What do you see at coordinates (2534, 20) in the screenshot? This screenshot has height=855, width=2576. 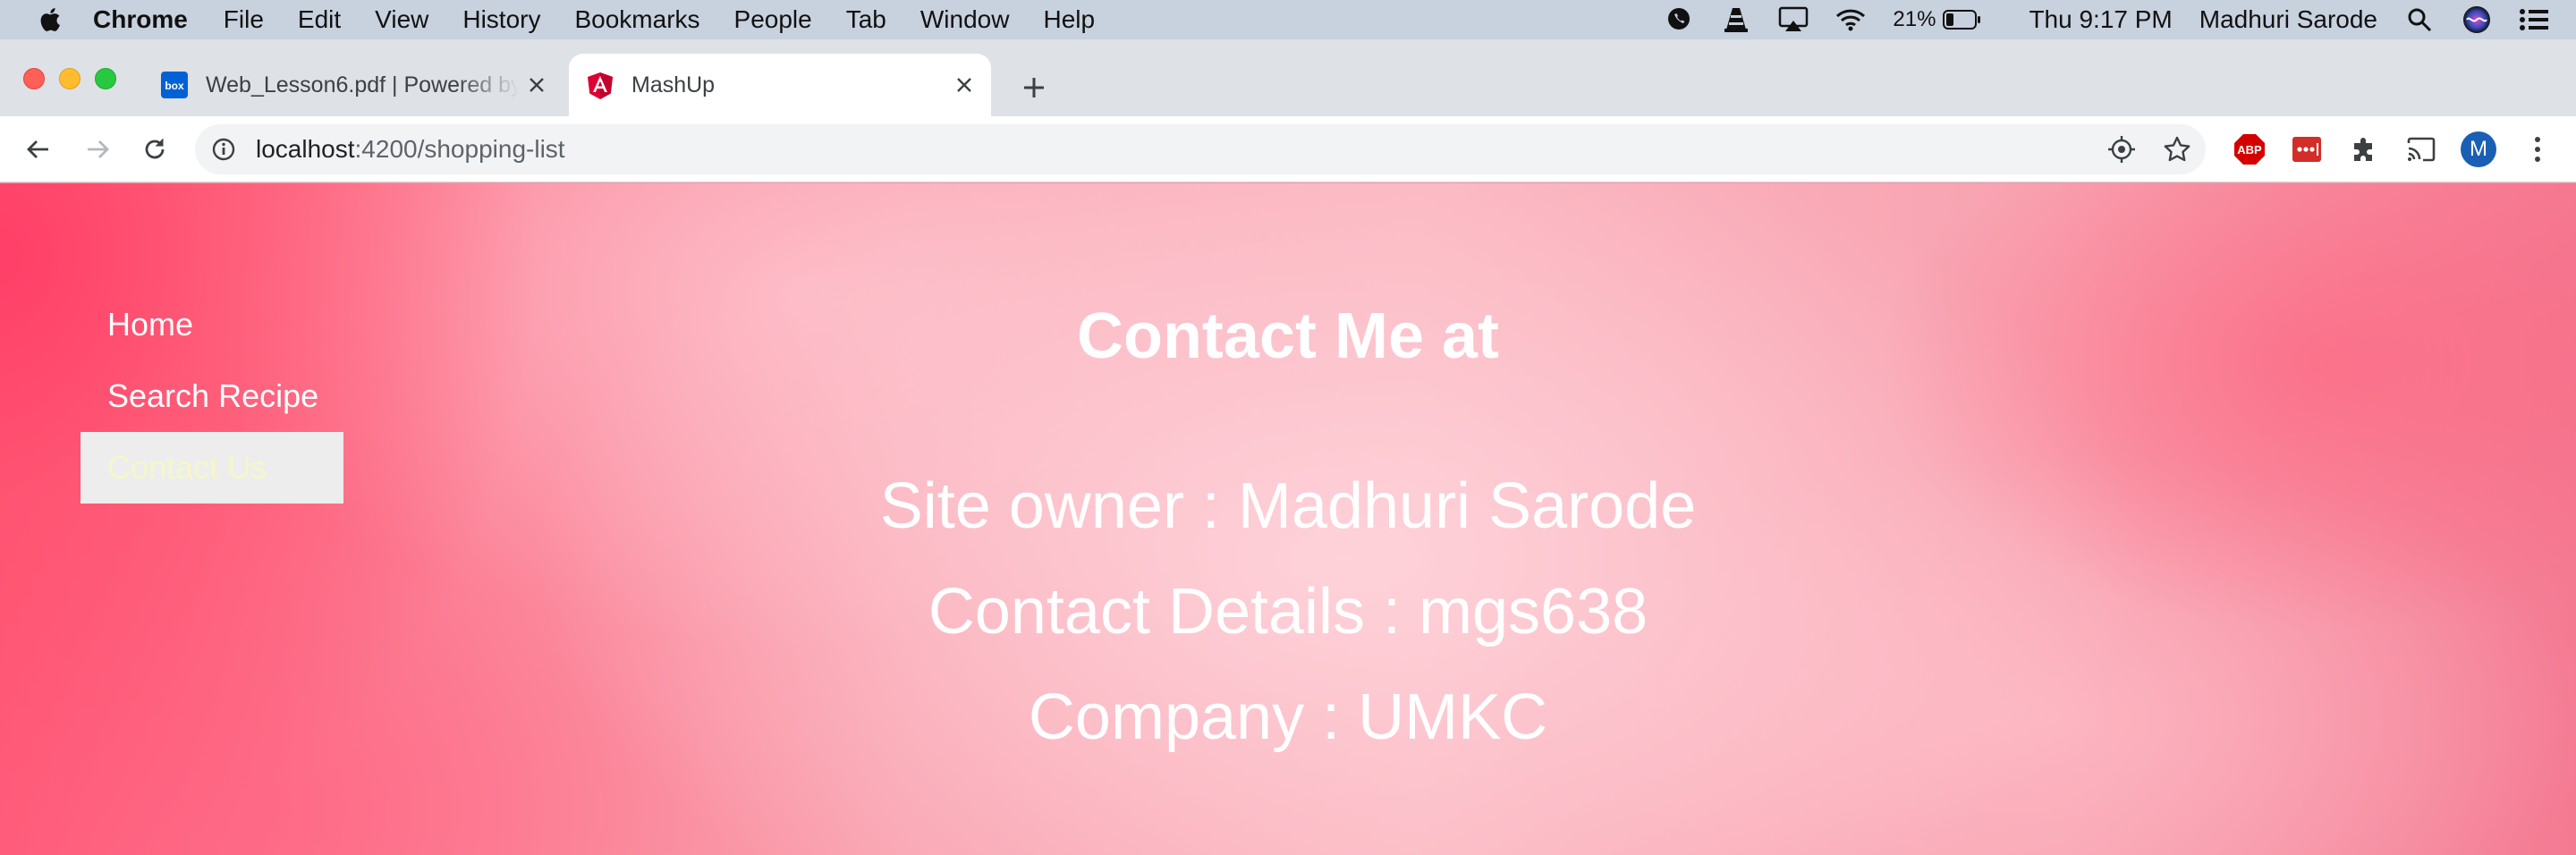 I see `notification-center-icon` at bounding box center [2534, 20].